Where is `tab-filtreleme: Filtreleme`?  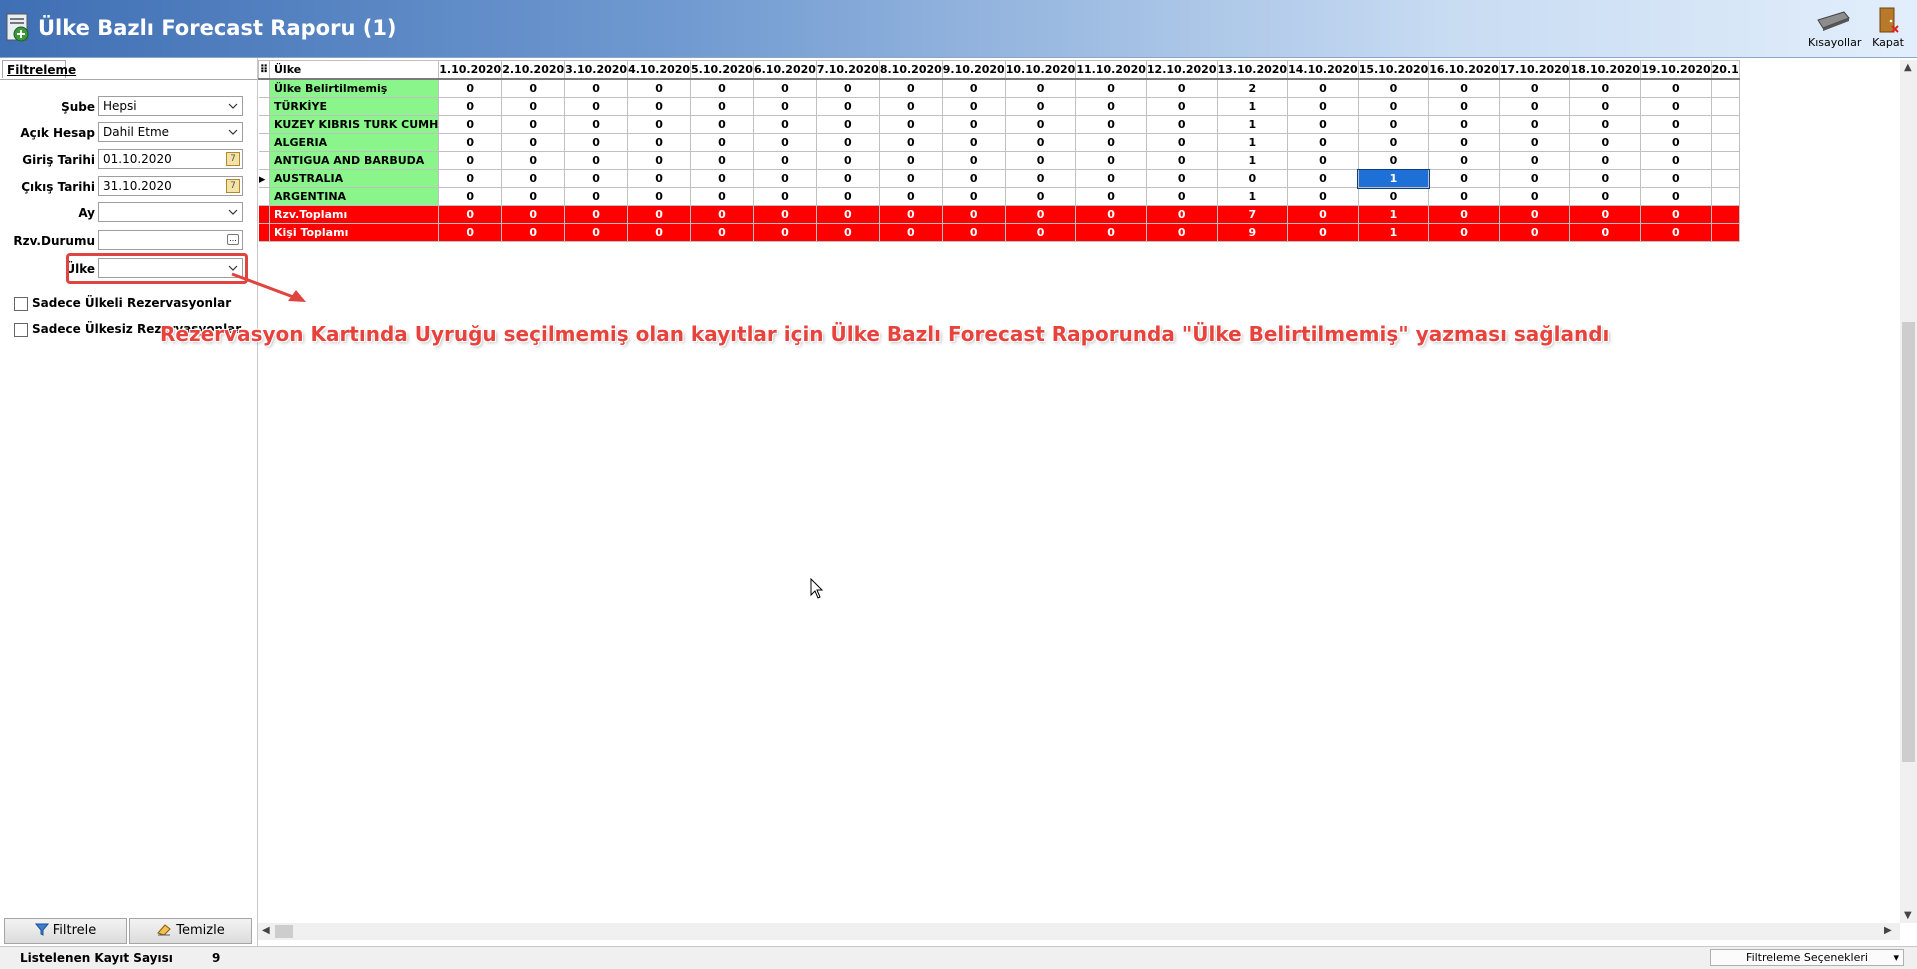 tab-filtreleme: Filtreleme is located at coordinates (39, 69).